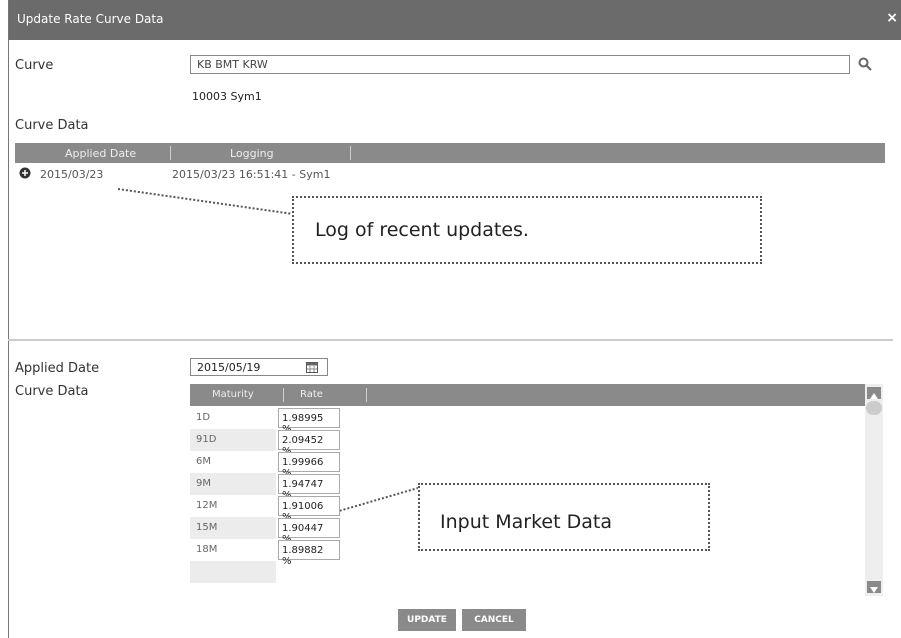 The image size is (901, 638). Describe the element at coordinates (233, 462) in the screenshot. I see `maturity-cell: 6M` at that location.